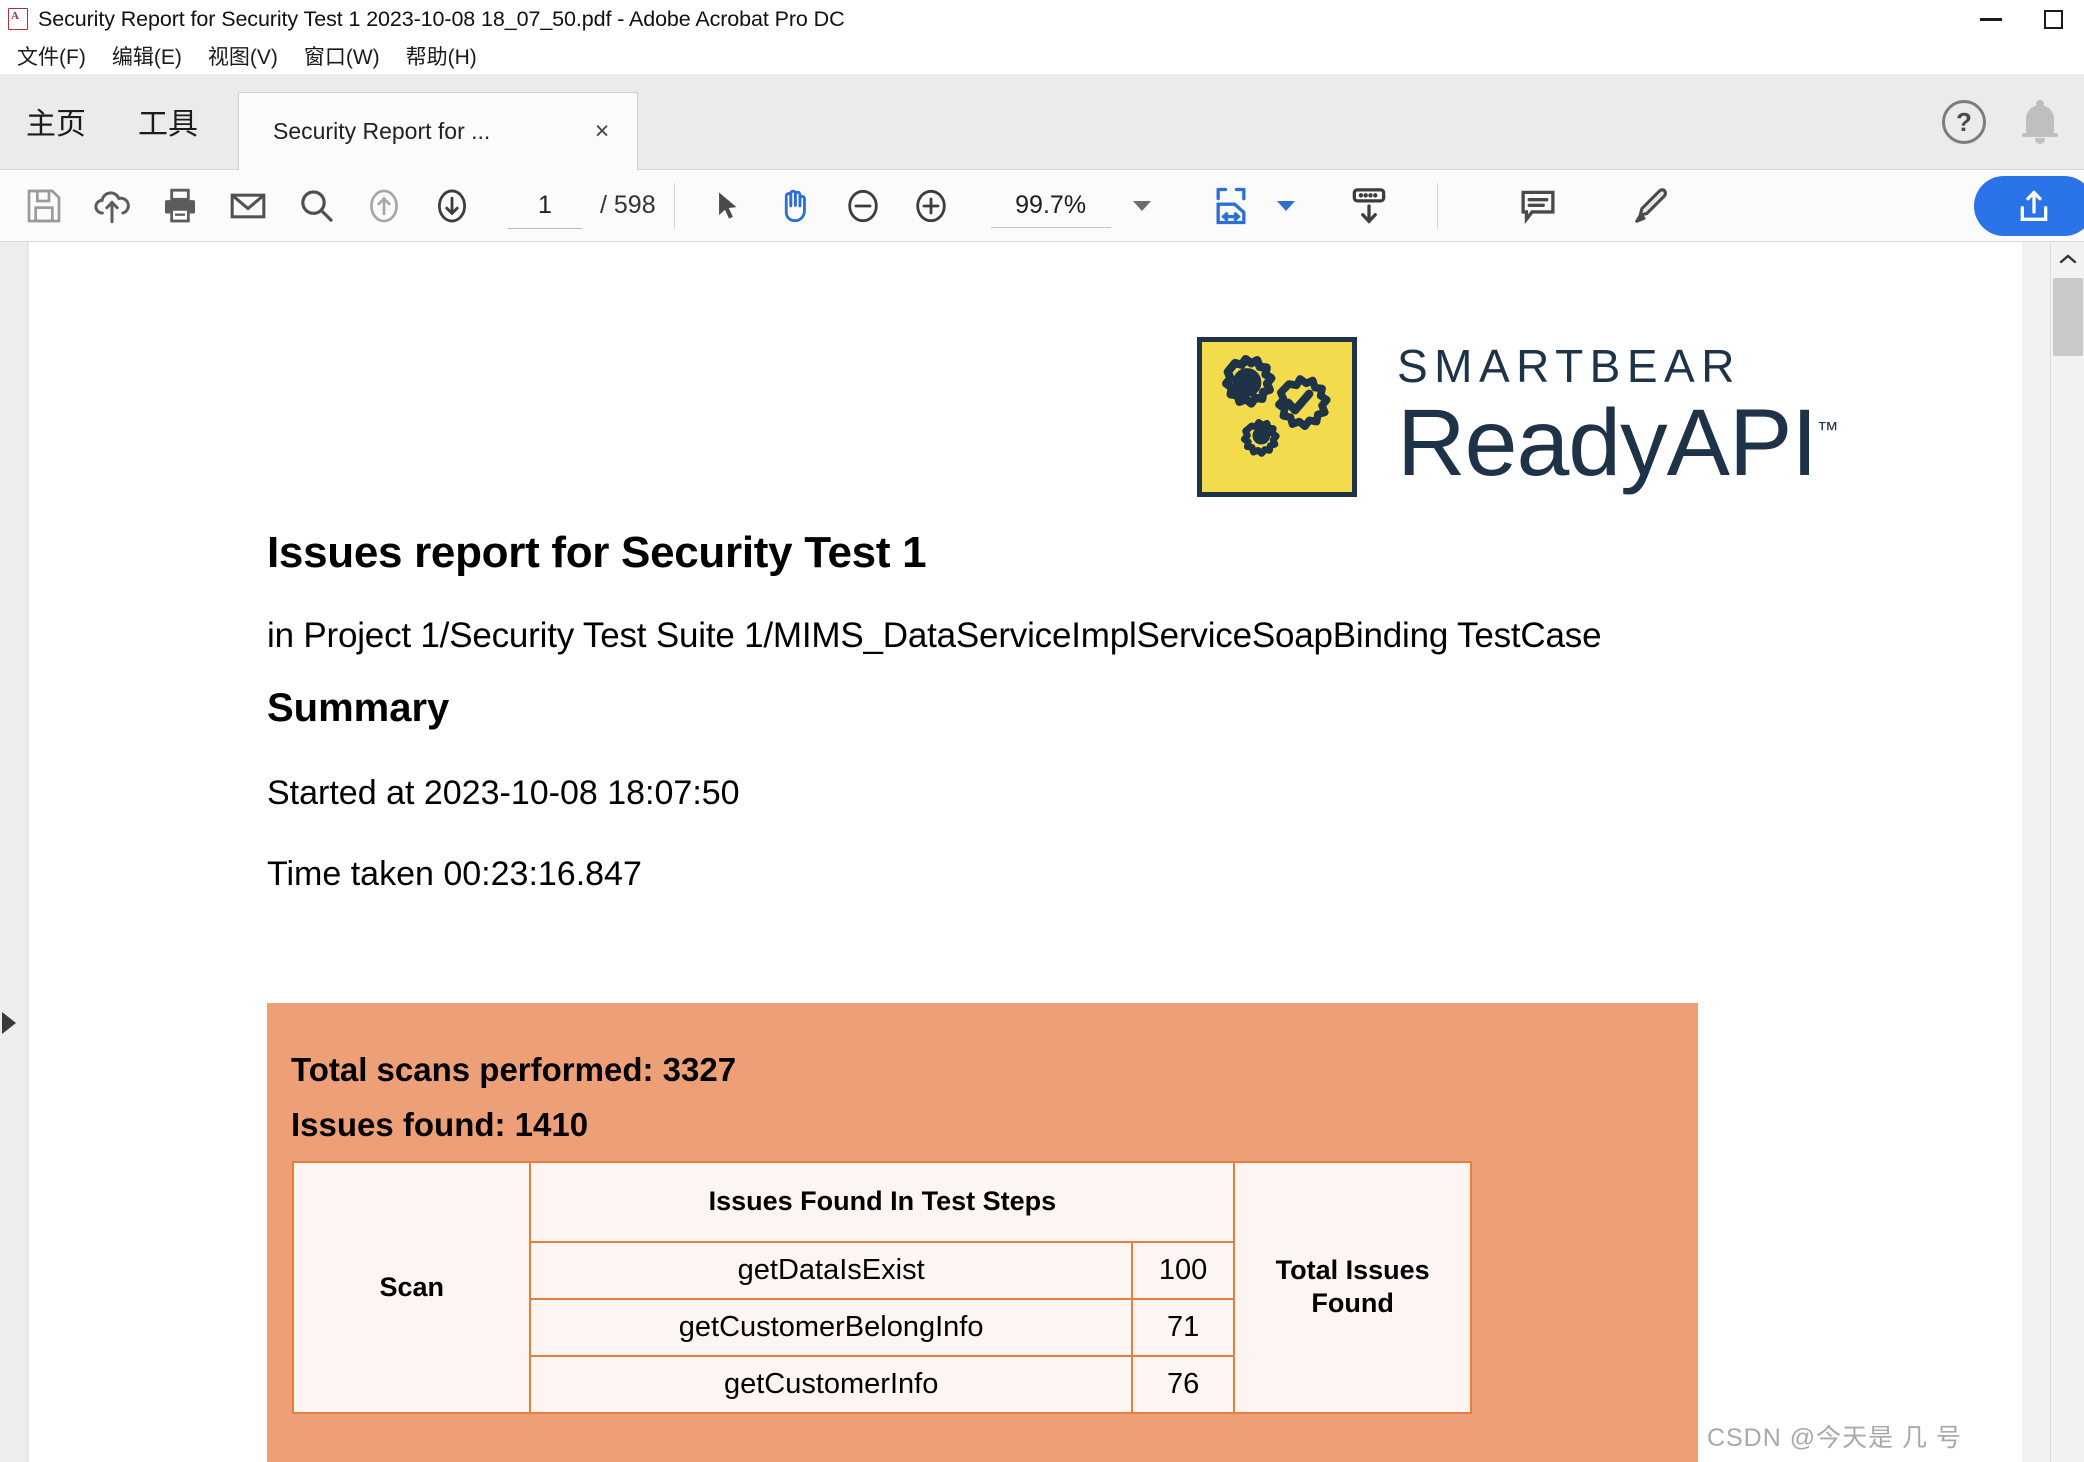  I want to click on issues-found-text: Issues found: 1410, so click(440, 1124).